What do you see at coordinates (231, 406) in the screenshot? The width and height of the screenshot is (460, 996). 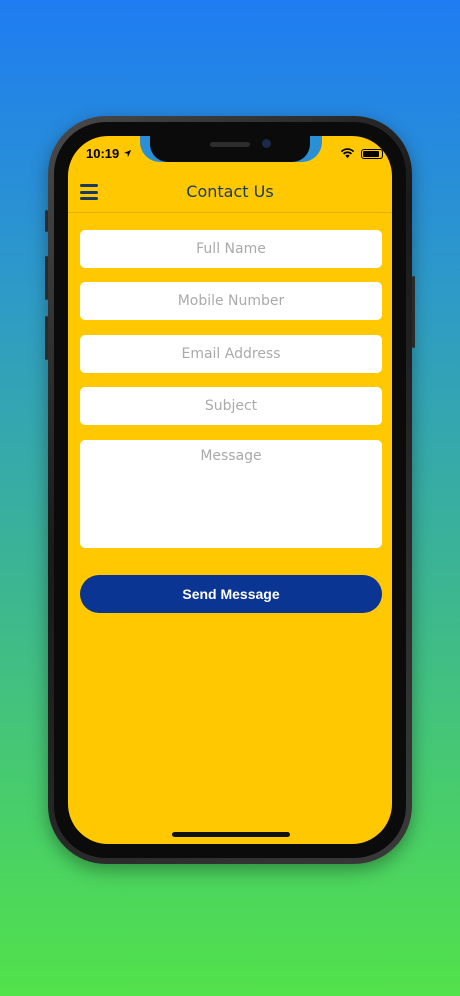 I see `subject-field` at bounding box center [231, 406].